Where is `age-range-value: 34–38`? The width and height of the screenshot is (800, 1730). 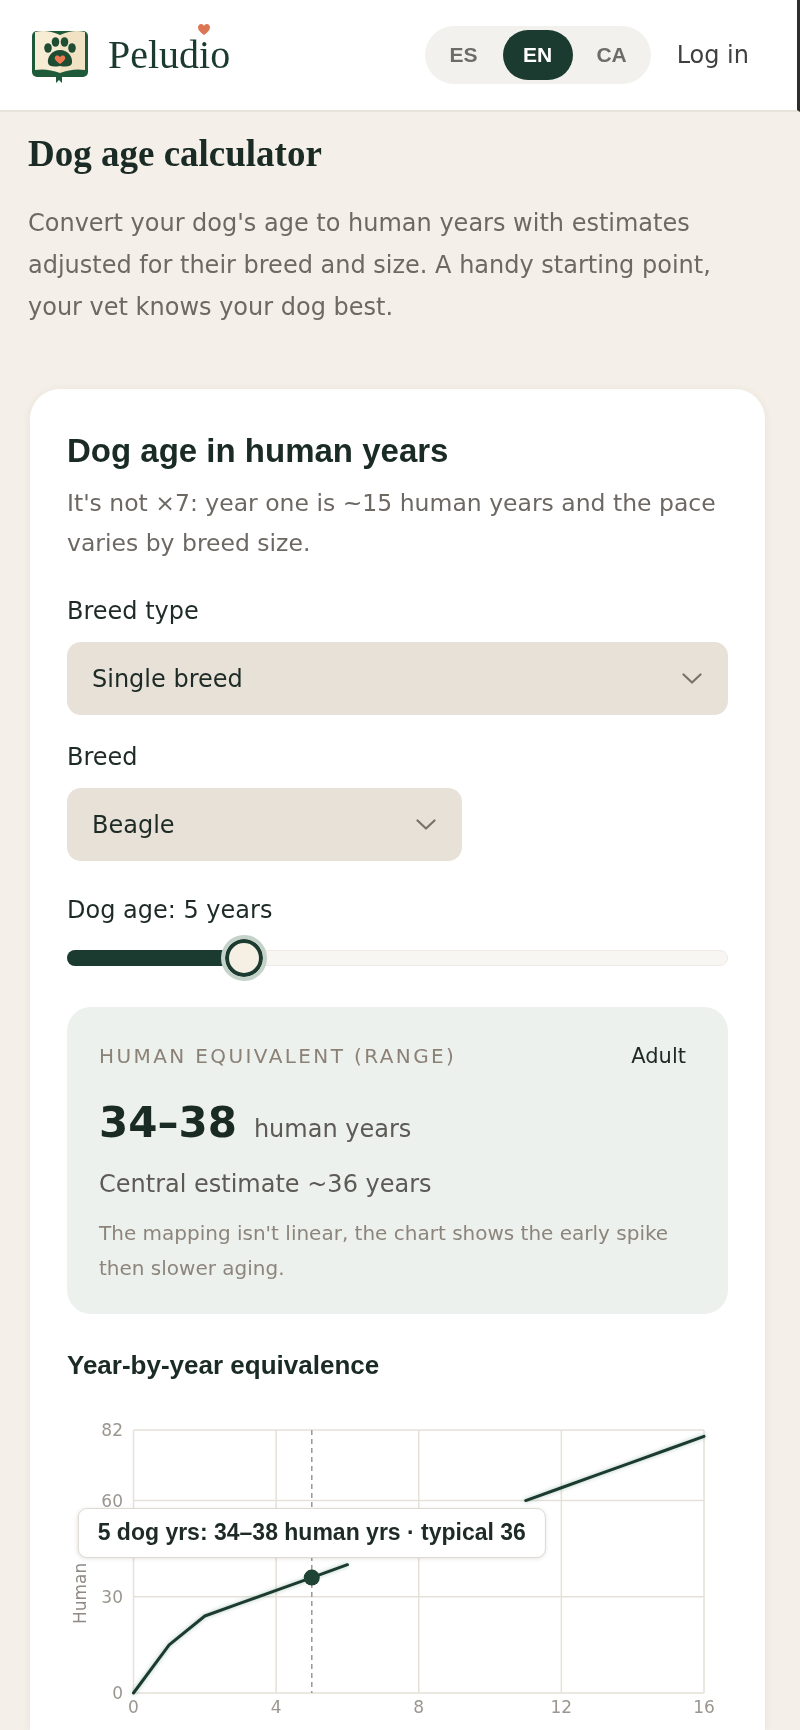 age-range-value: 34–38 is located at coordinates (168, 1123).